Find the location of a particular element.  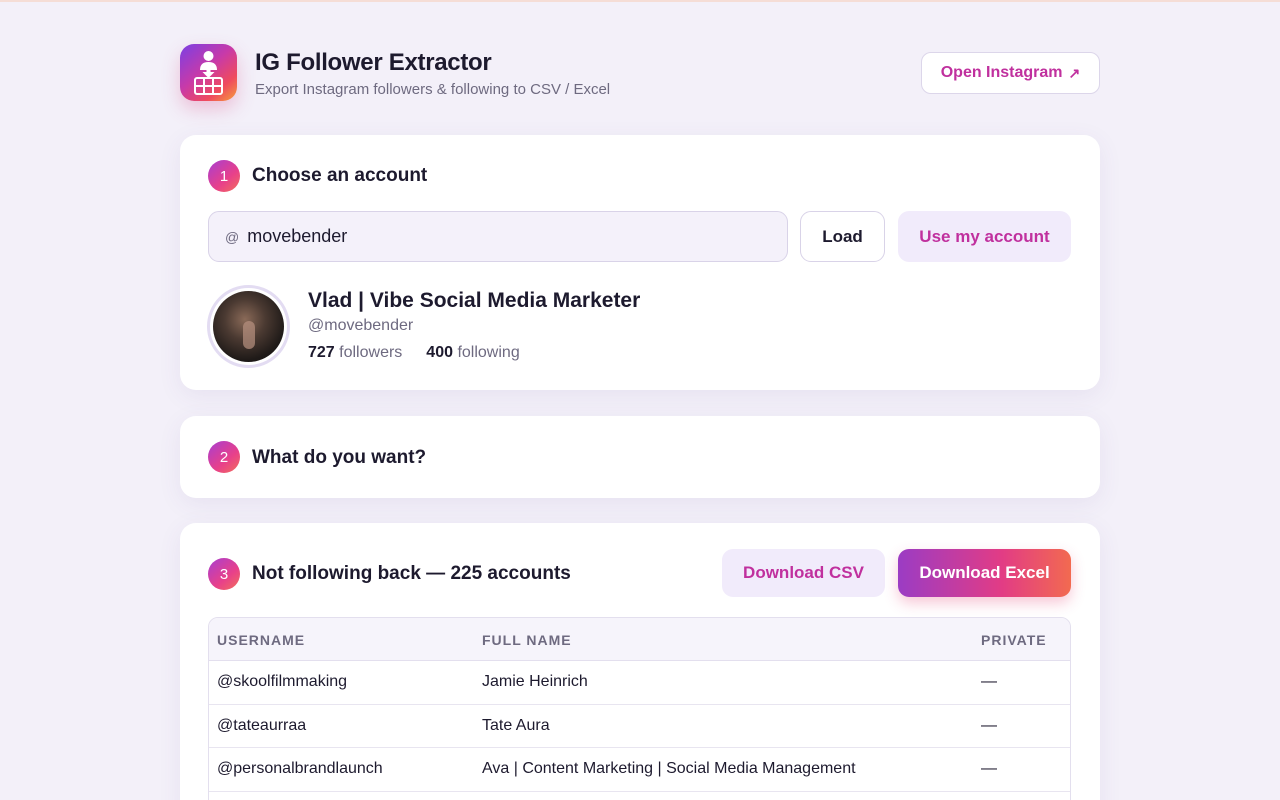

following-stat: 400 following is located at coordinates (472, 353).